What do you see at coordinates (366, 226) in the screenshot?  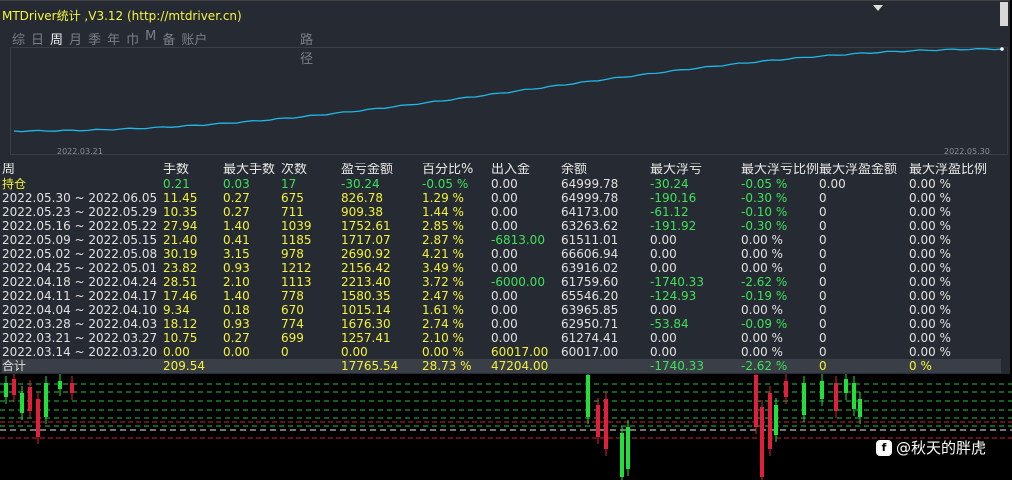 I see `table-cell: 1752.61` at bounding box center [366, 226].